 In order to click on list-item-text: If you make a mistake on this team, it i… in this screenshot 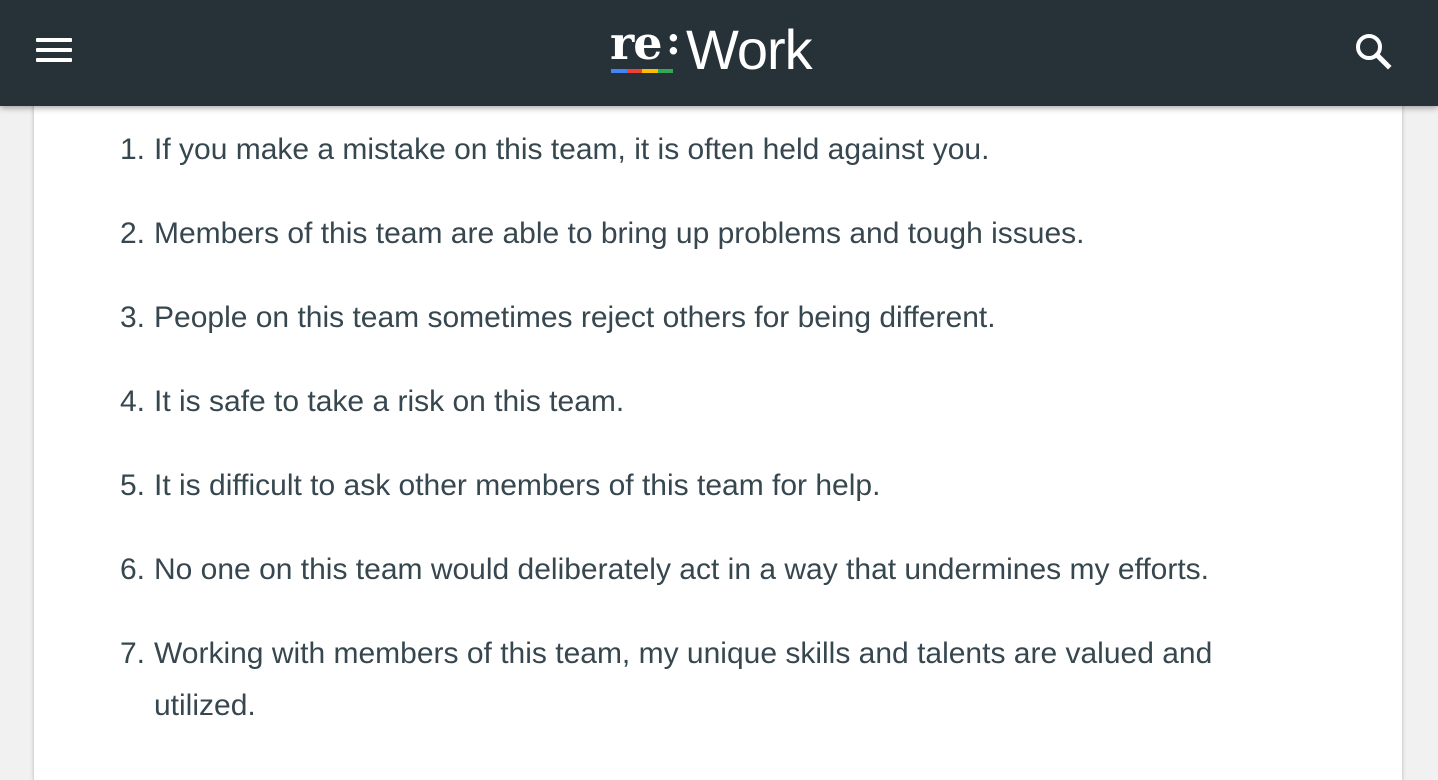, I will do `click(572, 149)`.